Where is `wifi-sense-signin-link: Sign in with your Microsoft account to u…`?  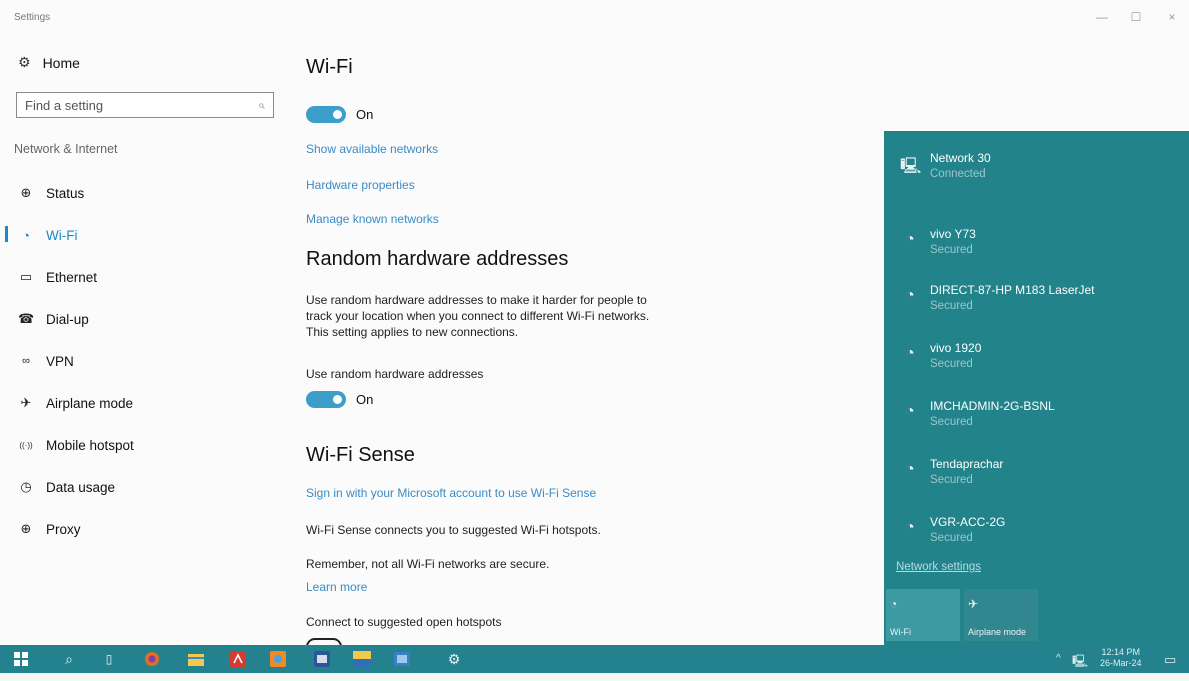 wifi-sense-signin-link: Sign in with your Microsoft account to u… is located at coordinates (451, 493).